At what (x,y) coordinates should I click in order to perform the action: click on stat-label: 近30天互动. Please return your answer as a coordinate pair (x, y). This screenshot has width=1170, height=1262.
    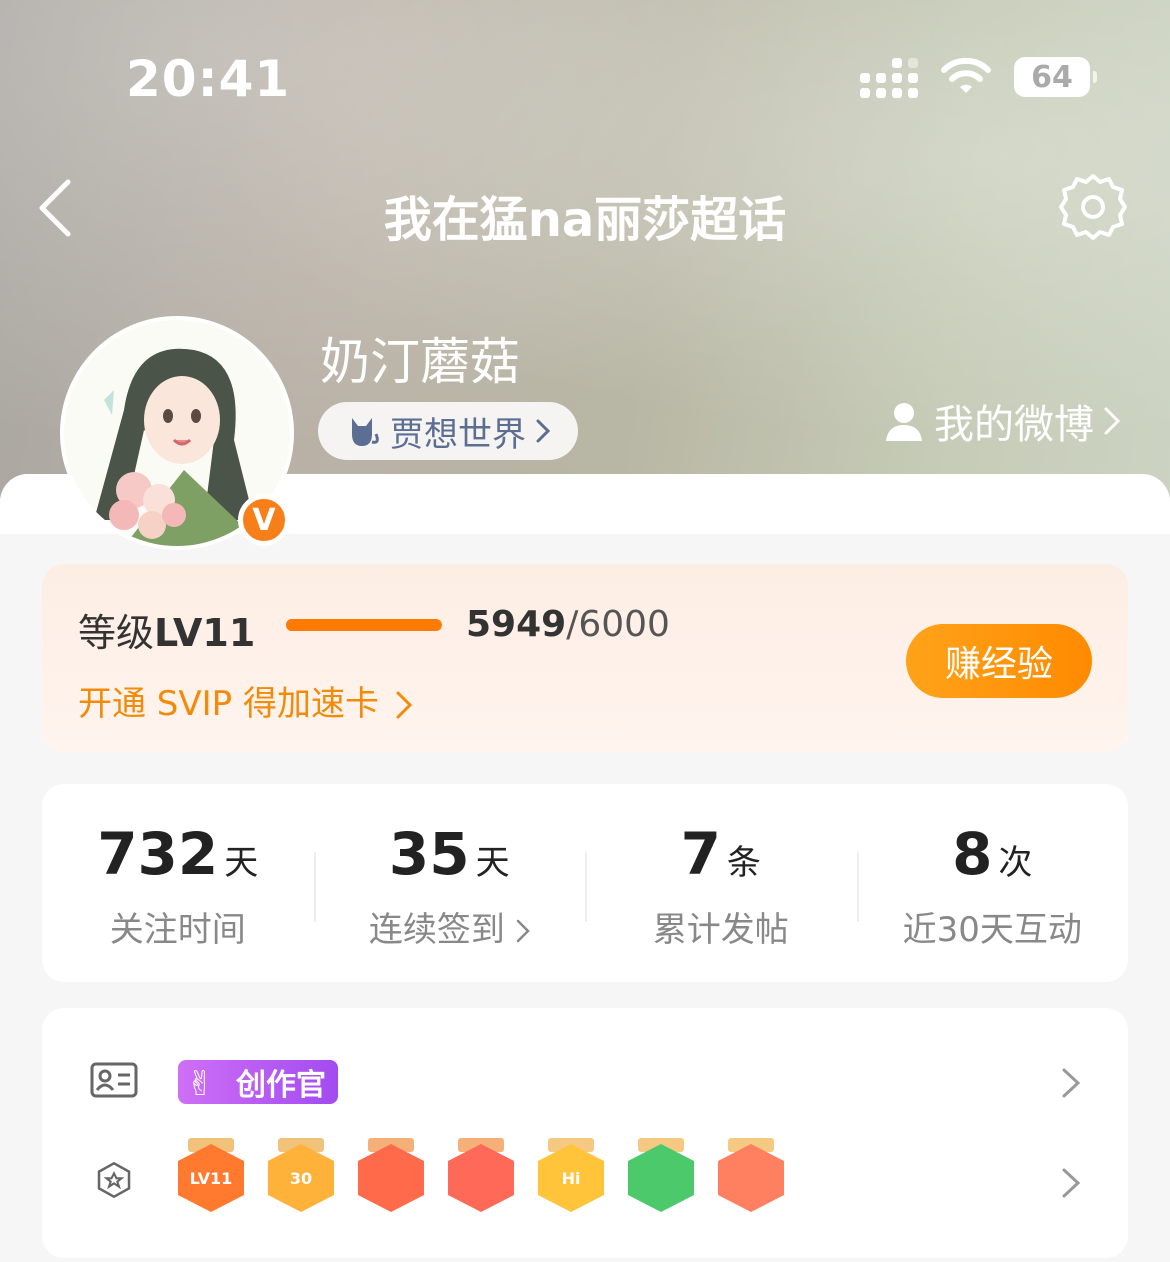
    Looking at the image, I should click on (992, 930).